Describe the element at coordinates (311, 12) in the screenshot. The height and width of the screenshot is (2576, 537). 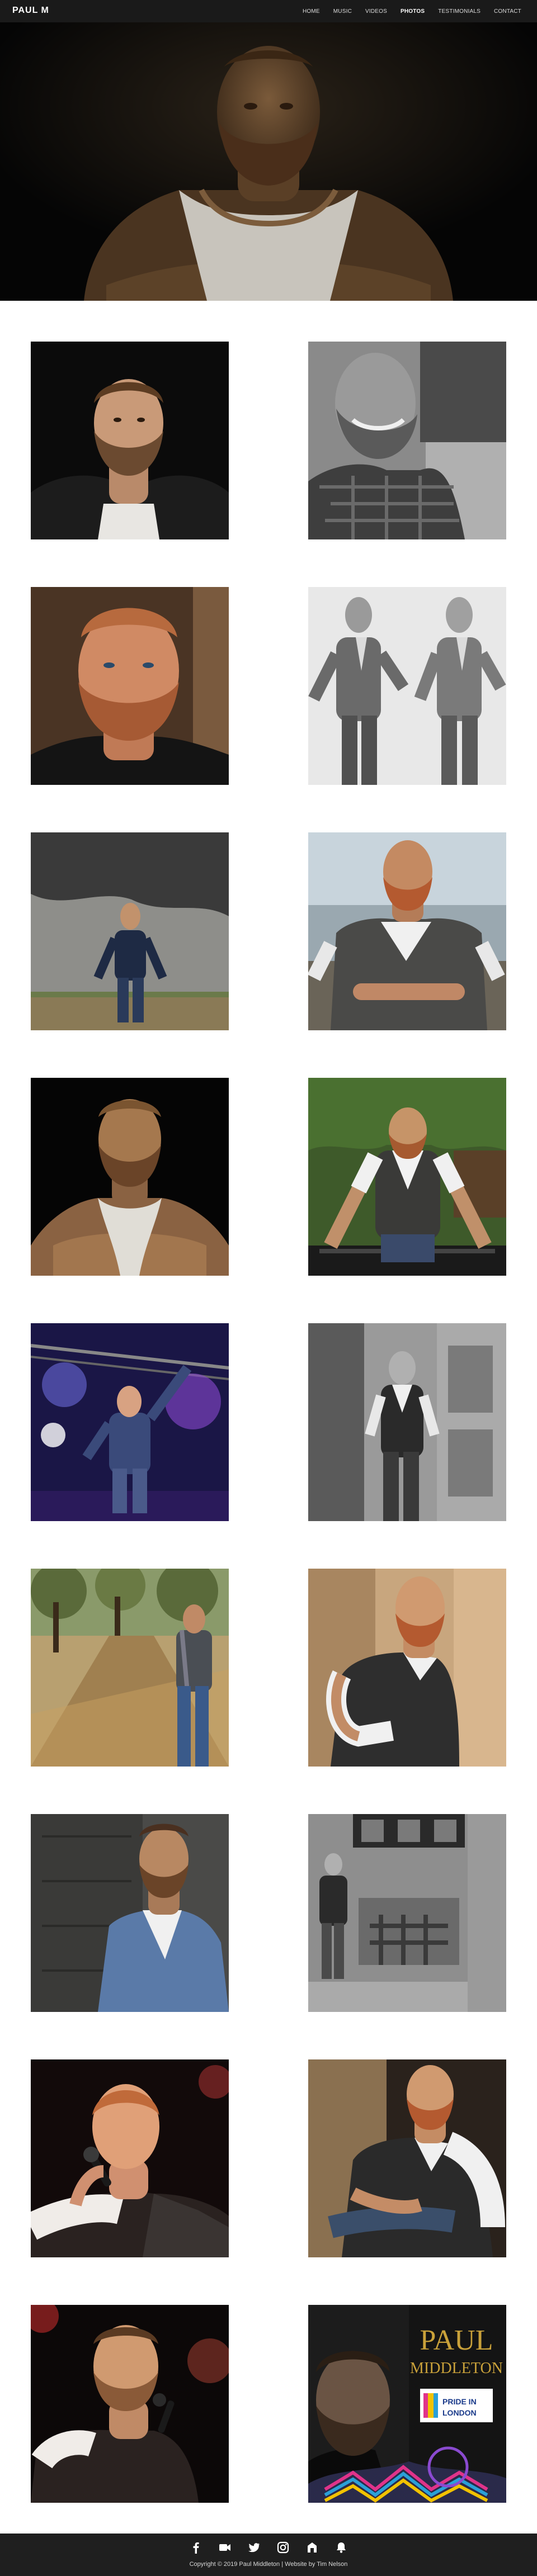
I see `menu-item-home: HOME` at that location.